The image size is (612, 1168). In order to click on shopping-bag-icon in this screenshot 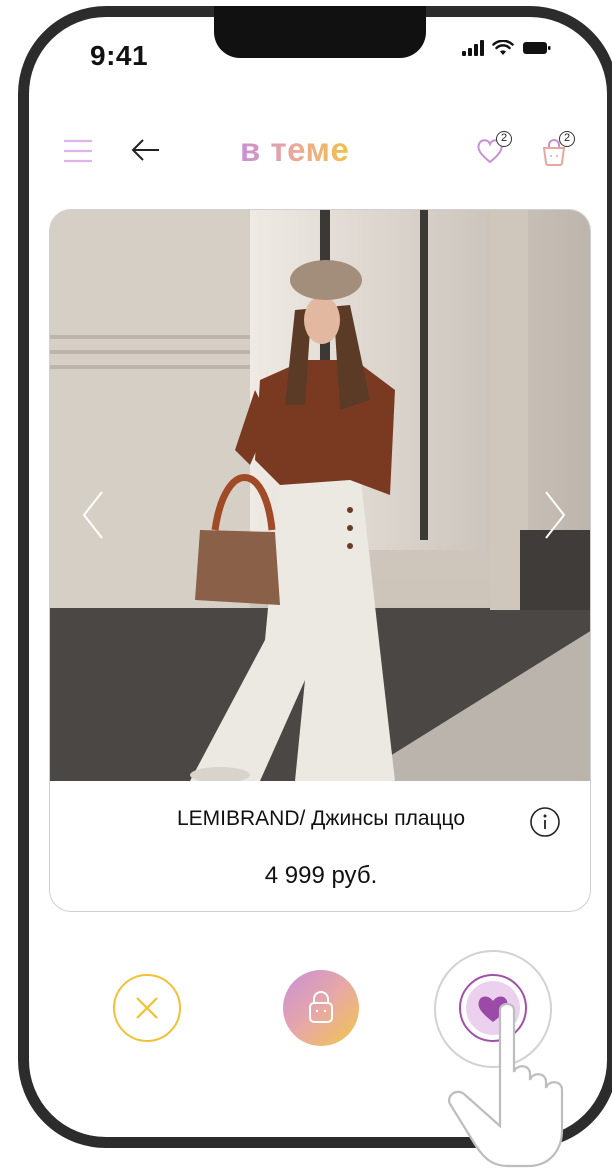, I will do `click(321, 1007)`.